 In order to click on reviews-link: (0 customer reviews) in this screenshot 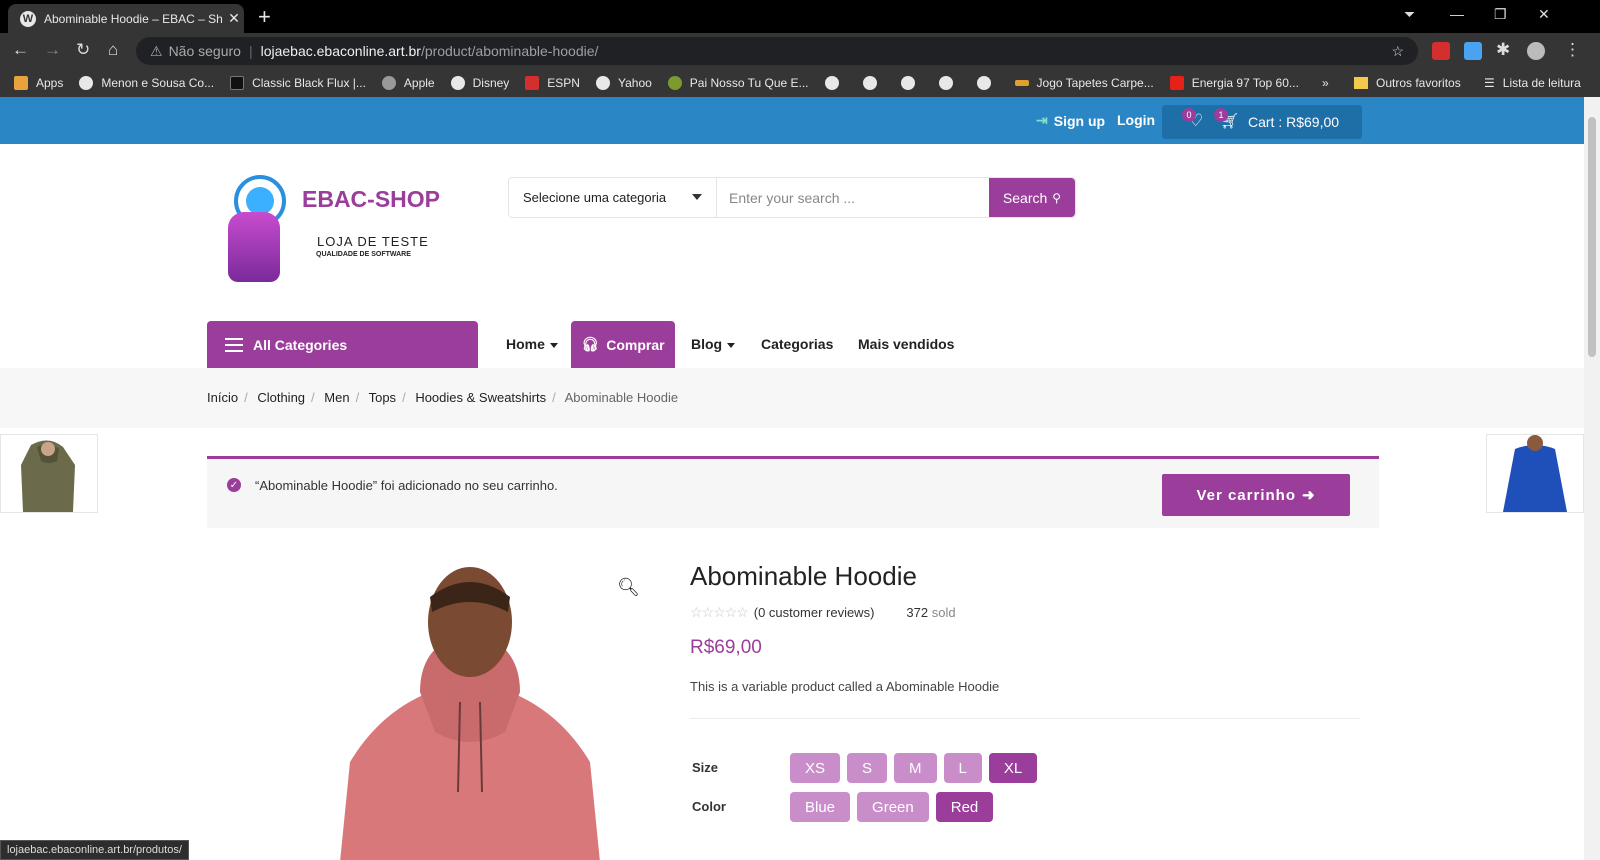, I will do `click(814, 612)`.